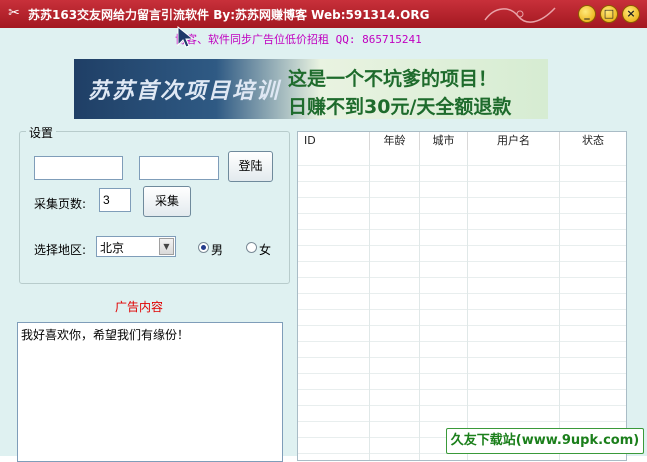 This screenshot has width=647, height=462. What do you see at coordinates (298, 39) in the screenshot?
I see `marquee-ad-text: 博客、软件同步广告位低价招租 QQ: 865715241` at bounding box center [298, 39].